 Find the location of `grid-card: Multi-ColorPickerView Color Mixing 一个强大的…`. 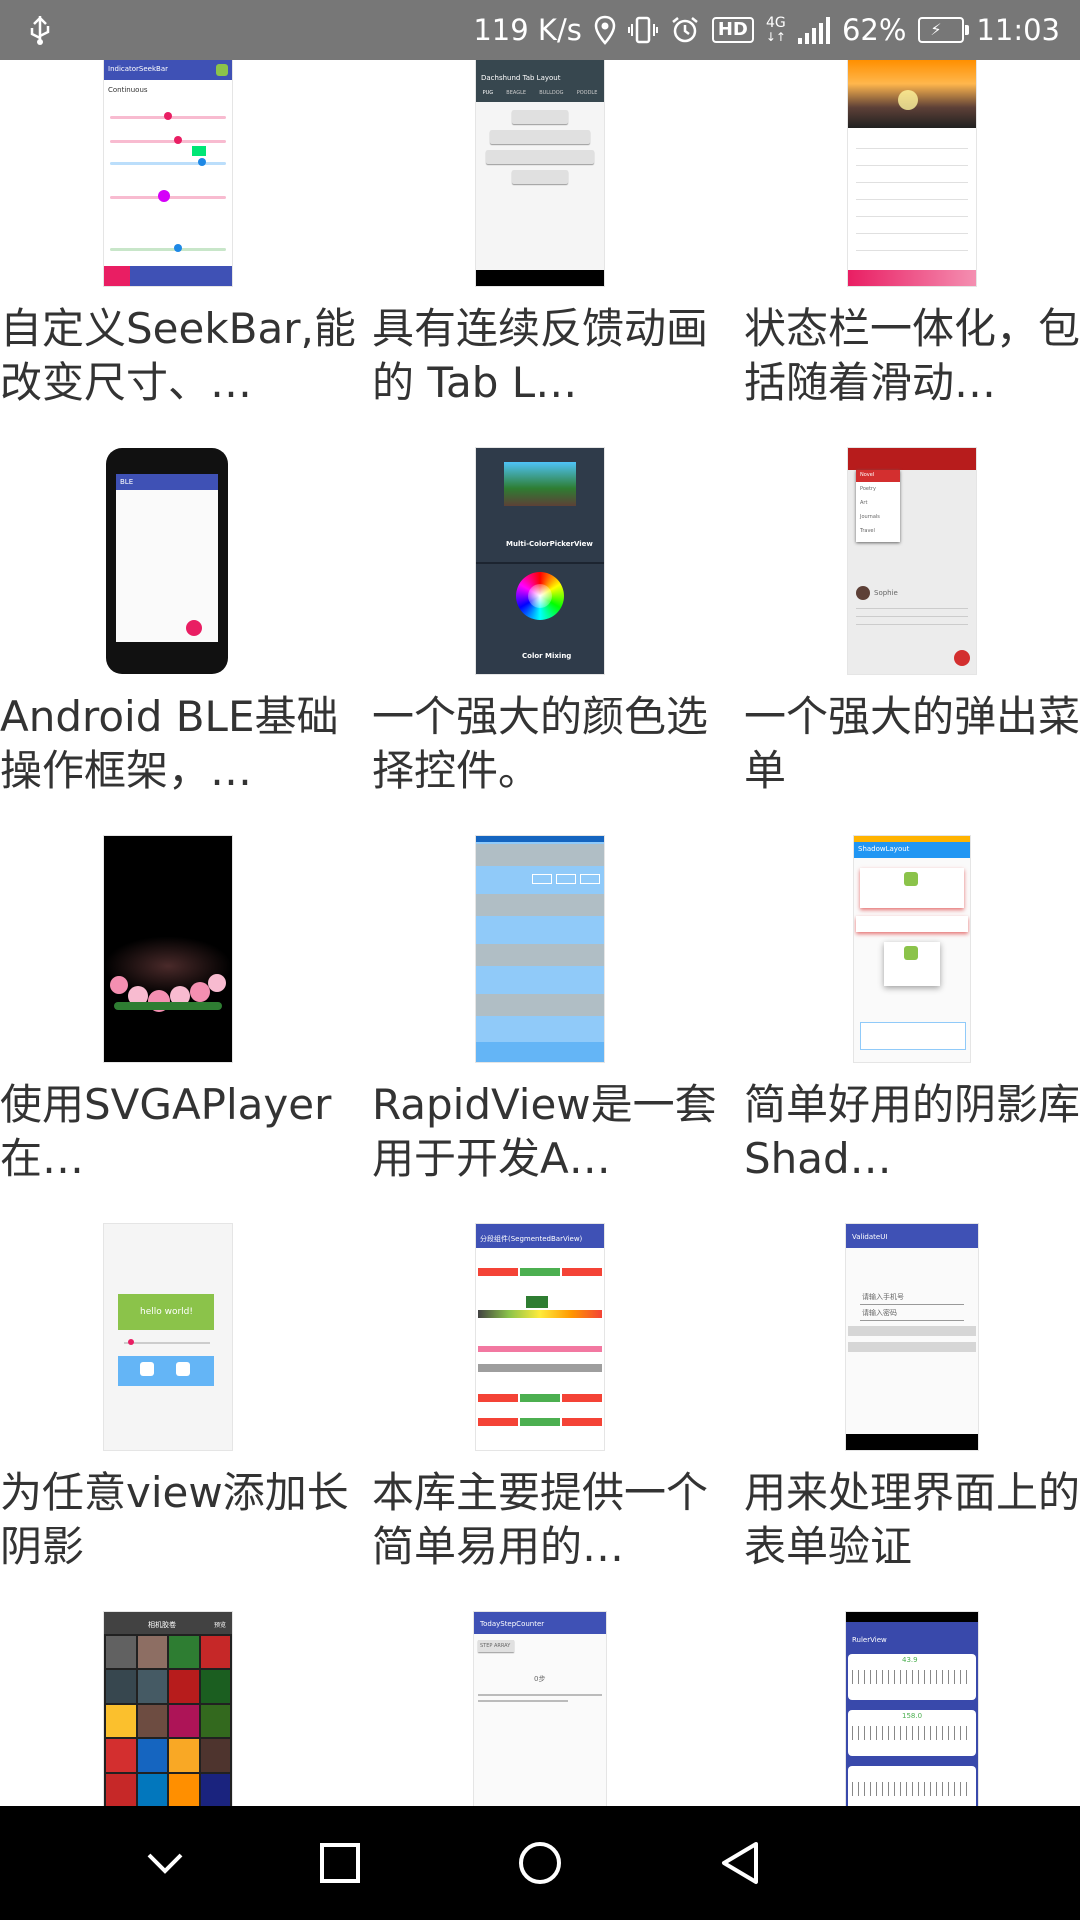

grid-card: Multi-ColorPickerView Color Mixing 一个强大的… is located at coordinates (558, 642).